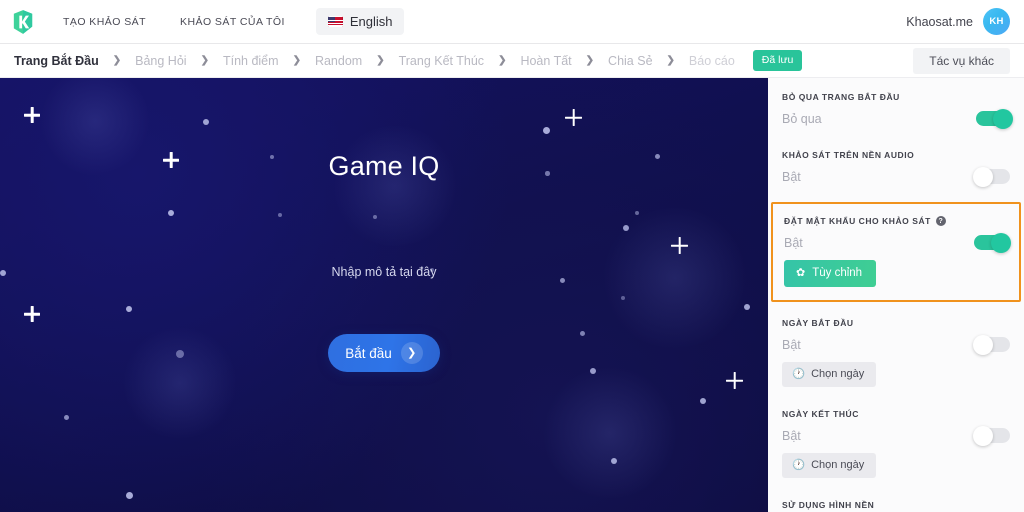 Image resolution: width=1024 pixels, height=512 pixels. Describe the element at coordinates (897, 118) in the screenshot. I see `setting-row: Bỏ qua` at that location.